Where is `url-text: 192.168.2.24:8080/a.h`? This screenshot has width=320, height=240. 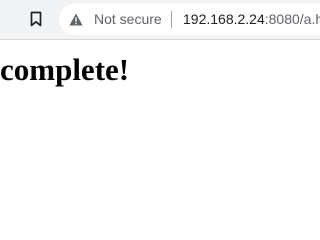
url-text: 192.168.2.24:8080/a.h is located at coordinates (251, 19).